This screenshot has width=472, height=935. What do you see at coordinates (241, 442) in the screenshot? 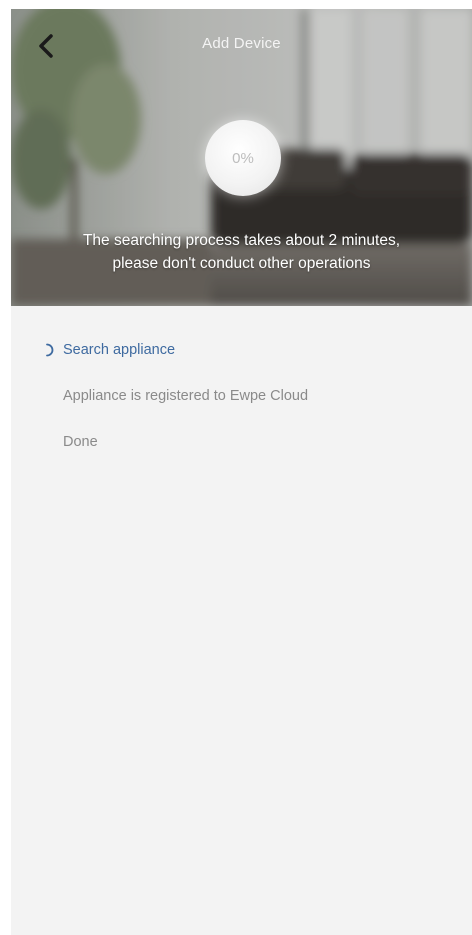
I see `step-done: Done` at bounding box center [241, 442].